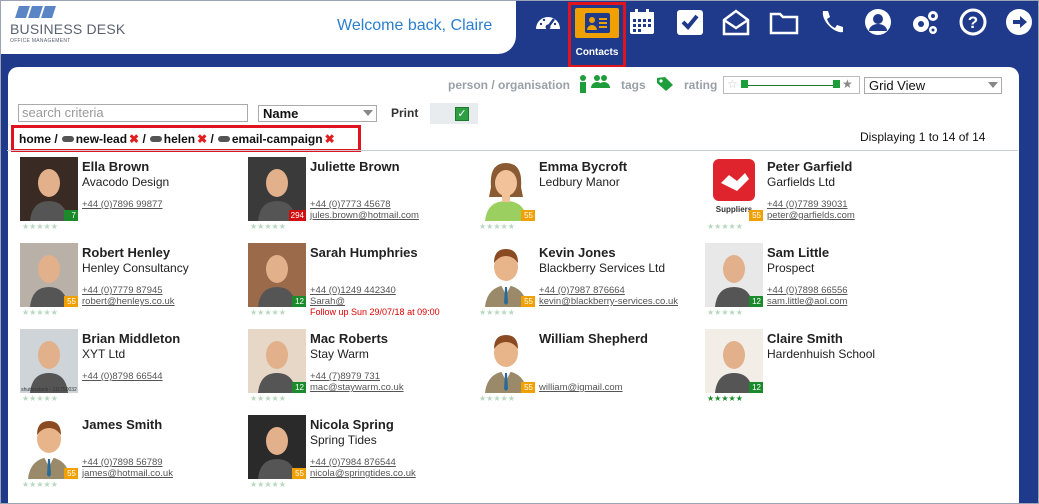 This screenshot has height=504, width=1039. Describe the element at coordinates (744, 84) in the screenshot. I see `rating-slider-min-handle` at that location.